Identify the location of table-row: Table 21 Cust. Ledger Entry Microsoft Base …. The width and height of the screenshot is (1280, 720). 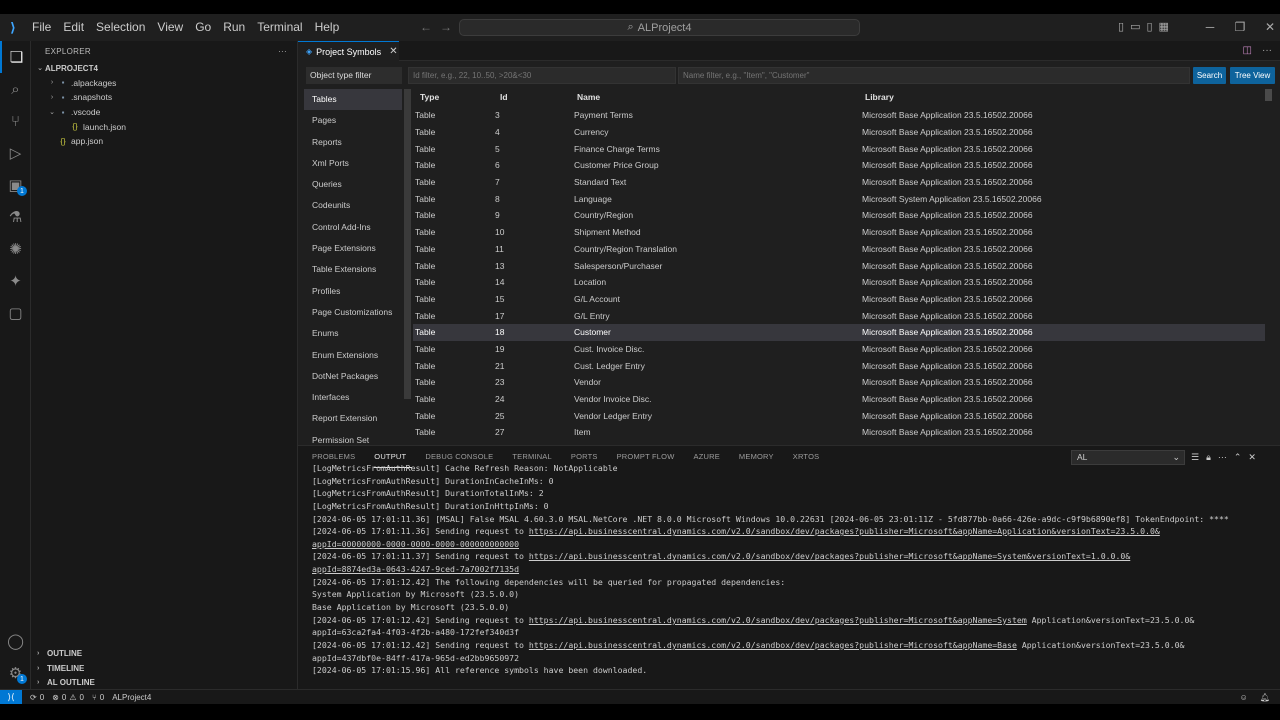
(839, 365).